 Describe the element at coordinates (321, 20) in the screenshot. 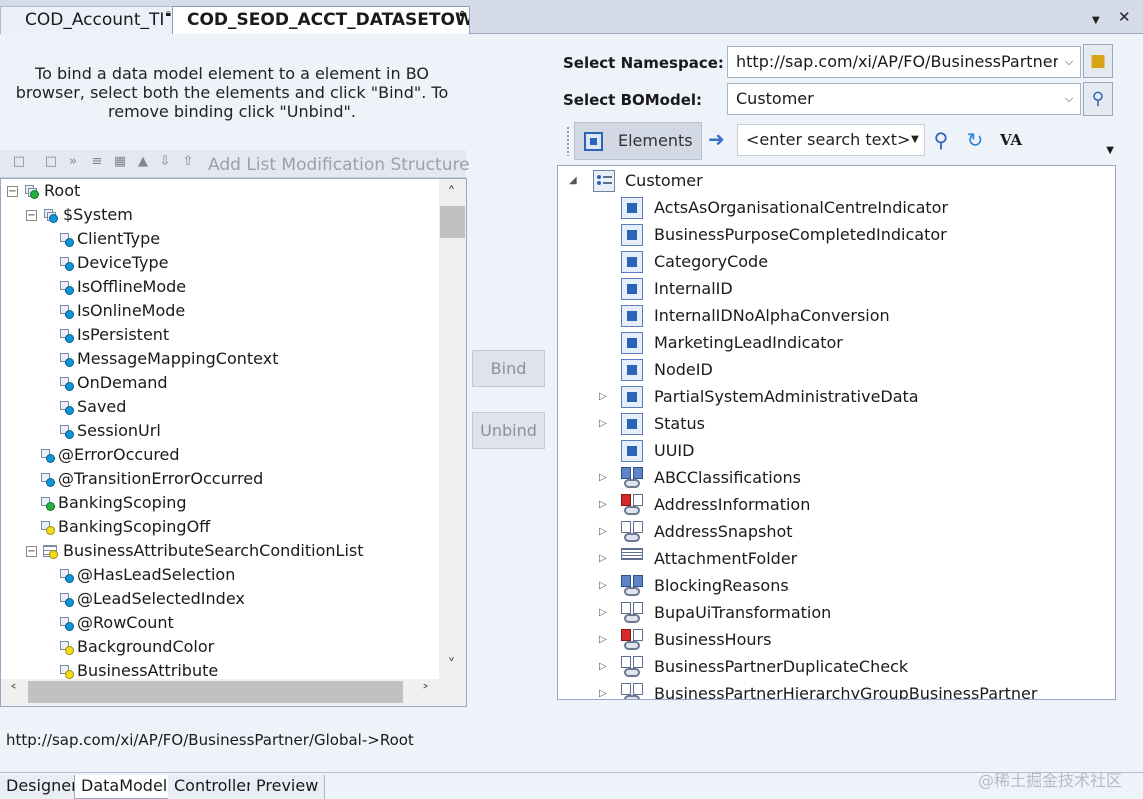

I see `doc-tab-datasetowl: COD_SEOD_ACCT_DATASETOWL 🔒︎` at that location.